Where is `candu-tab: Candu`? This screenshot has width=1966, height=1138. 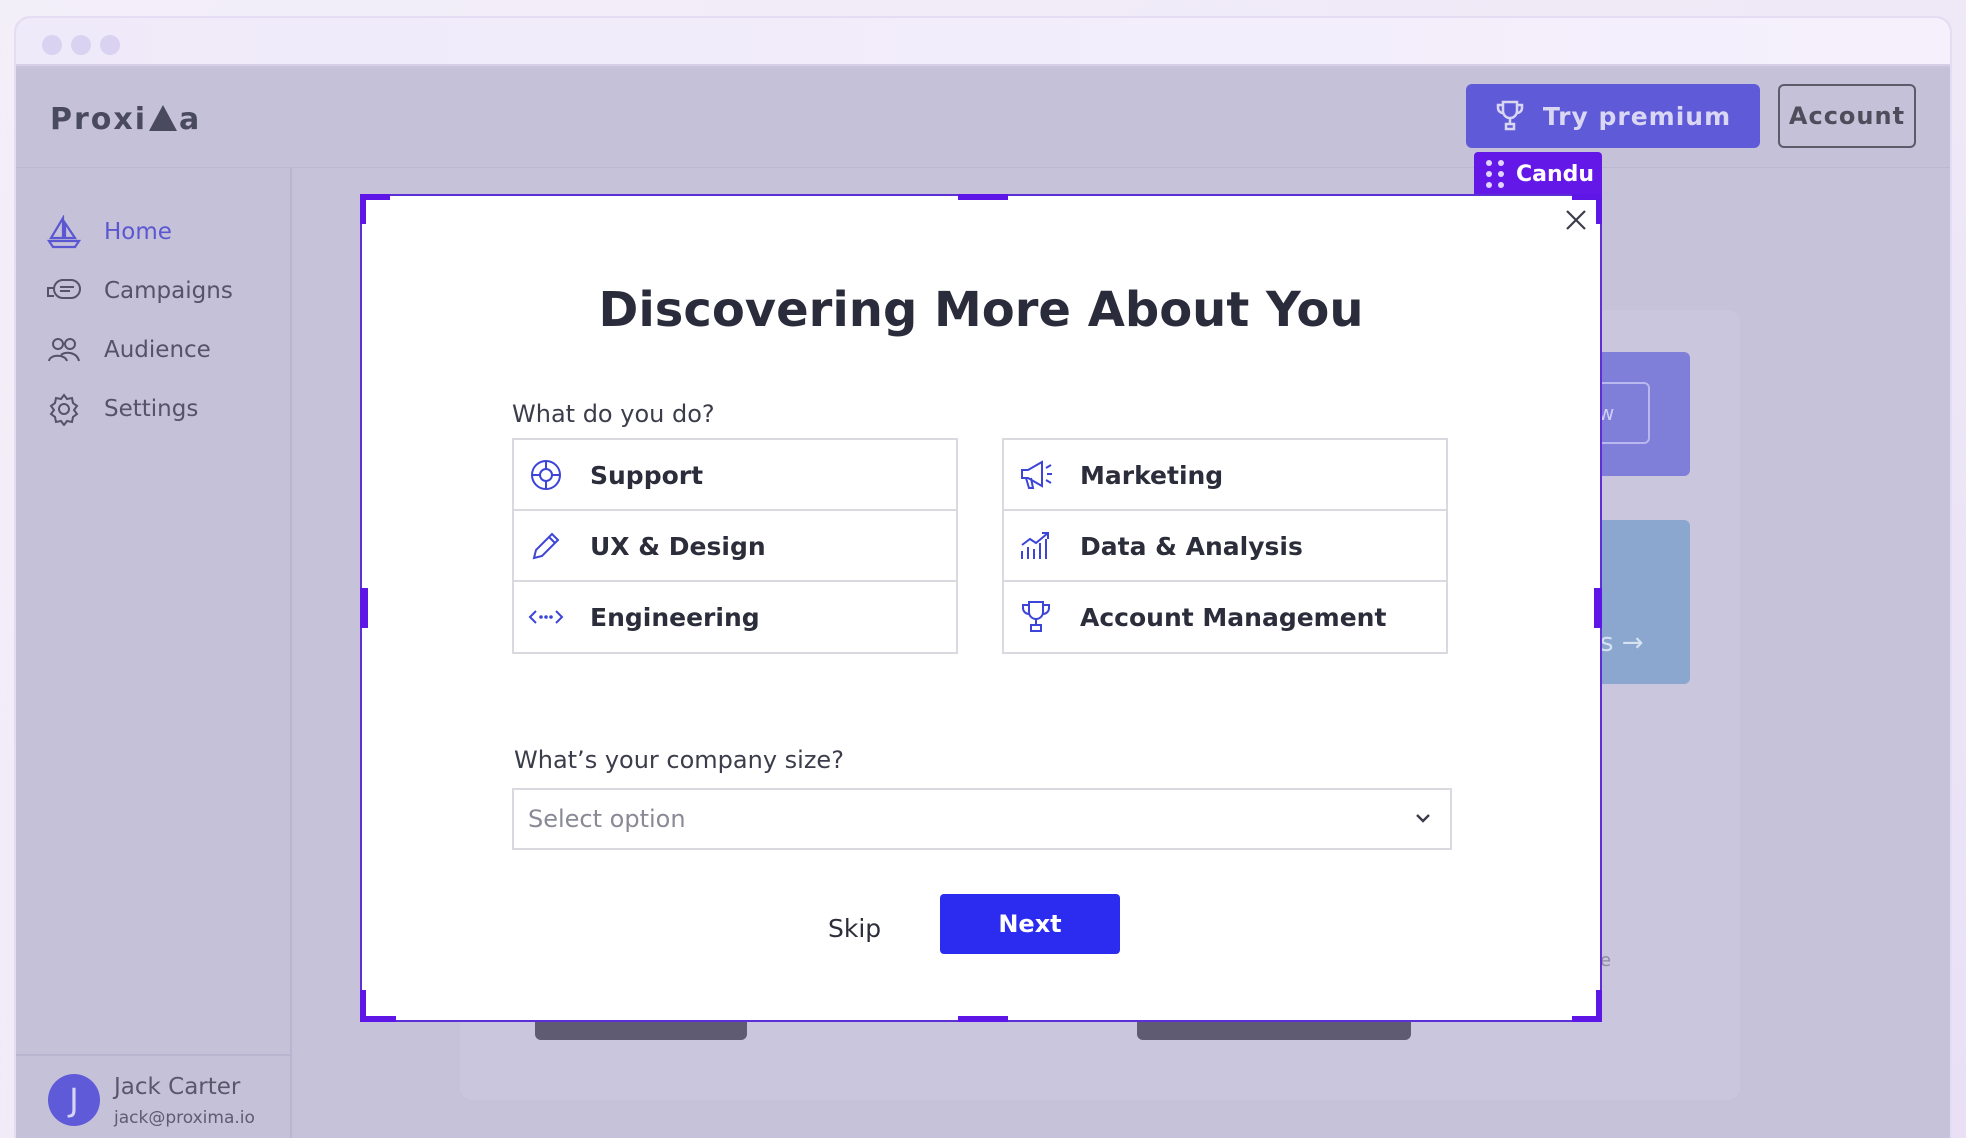
candu-tab: Candu is located at coordinates (1538, 174).